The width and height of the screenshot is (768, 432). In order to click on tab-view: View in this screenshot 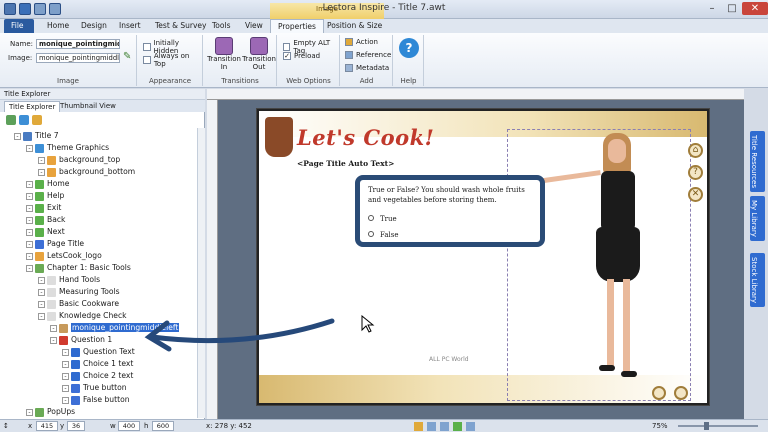, I will do `click(254, 26)`.